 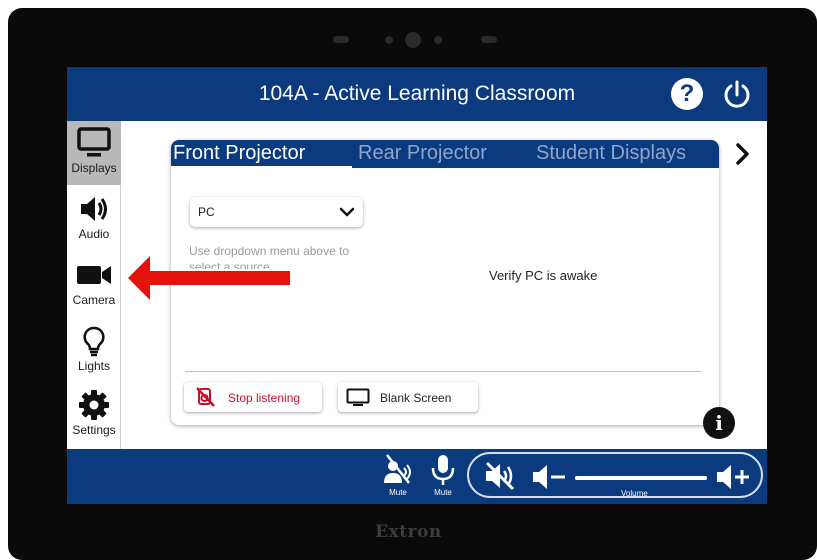 What do you see at coordinates (94, 209) in the screenshot?
I see `speaker-icon` at bounding box center [94, 209].